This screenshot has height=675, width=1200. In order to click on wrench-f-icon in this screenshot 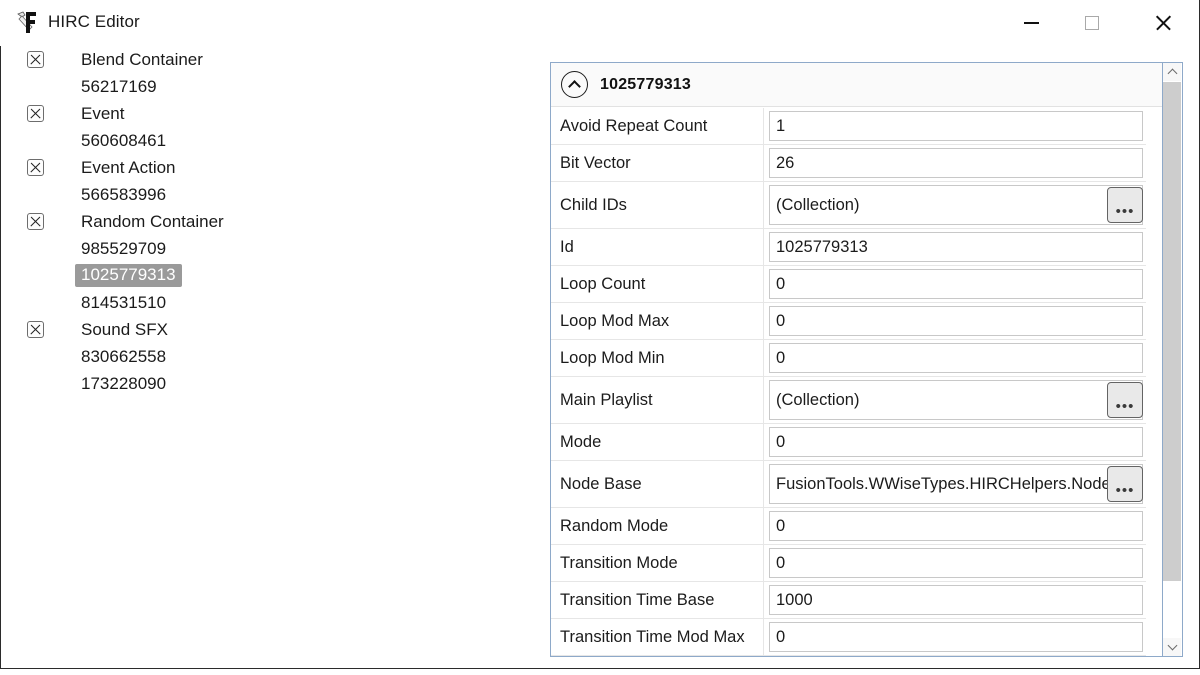, I will do `click(26, 22)`.